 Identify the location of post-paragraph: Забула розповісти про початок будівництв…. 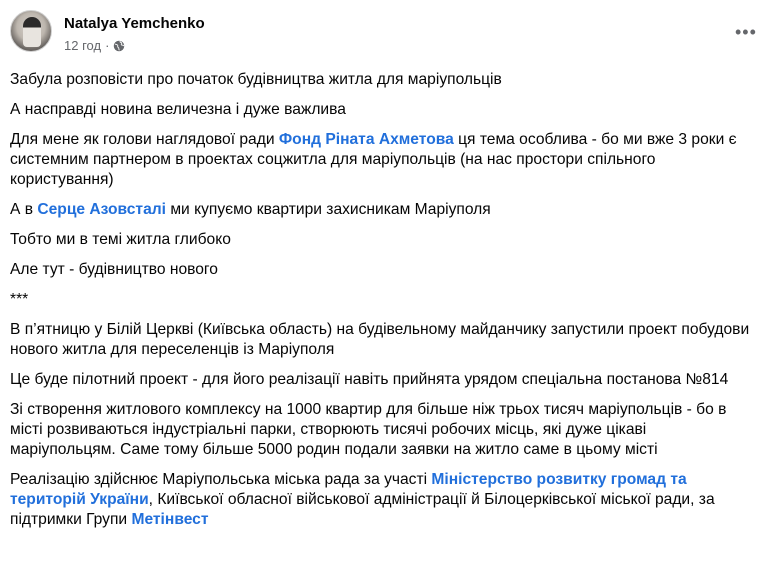
(382, 80).